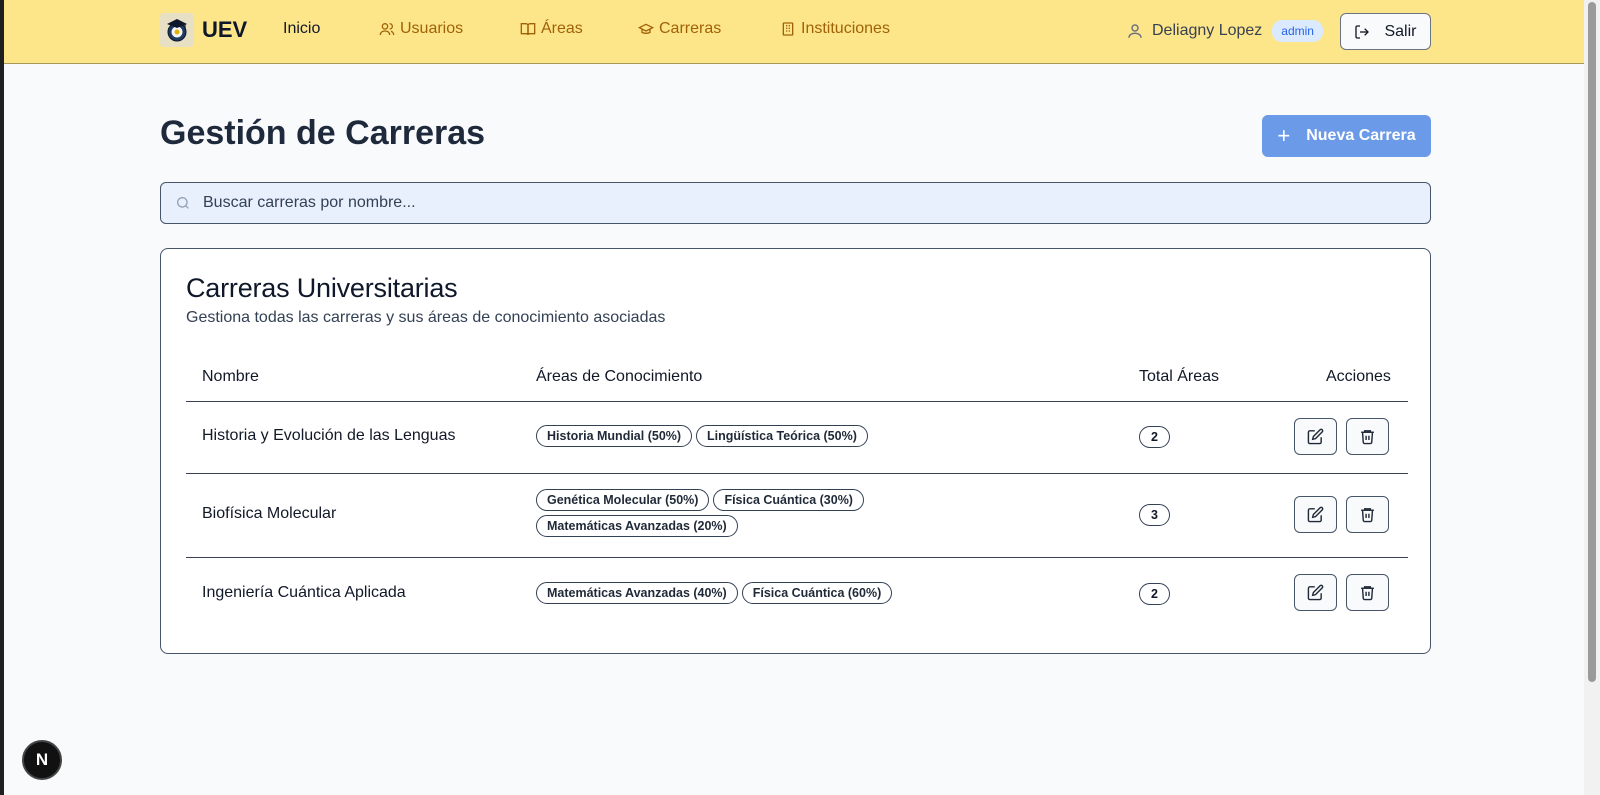  What do you see at coordinates (230, 376) in the screenshot?
I see `column-header-nombre: Nombre` at bounding box center [230, 376].